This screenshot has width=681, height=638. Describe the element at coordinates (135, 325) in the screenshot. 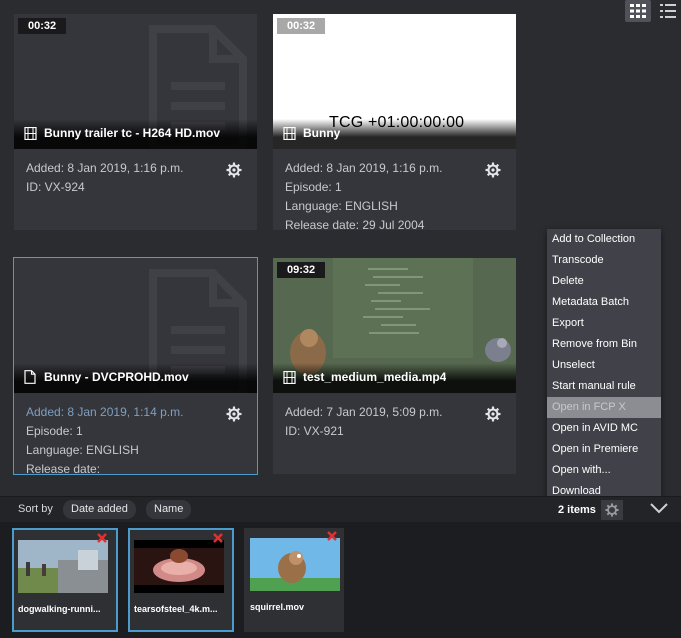

I see `asset-thumbnail: Bunny - DVCPROHD.mov` at that location.